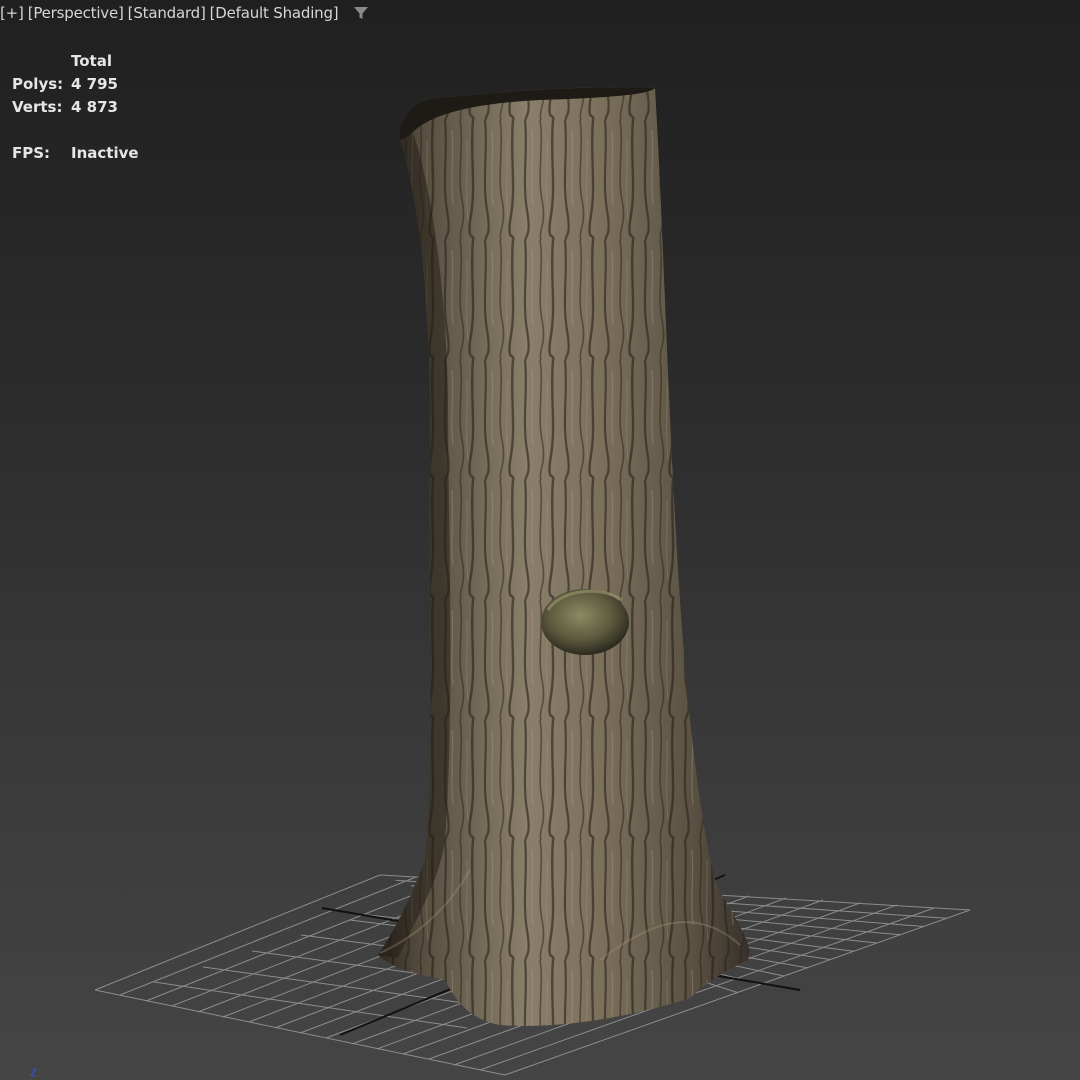 Image resolution: width=1080 pixels, height=1080 pixels. What do you see at coordinates (31, 153) in the screenshot?
I see `fps-label: FPS:` at bounding box center [31, 153].